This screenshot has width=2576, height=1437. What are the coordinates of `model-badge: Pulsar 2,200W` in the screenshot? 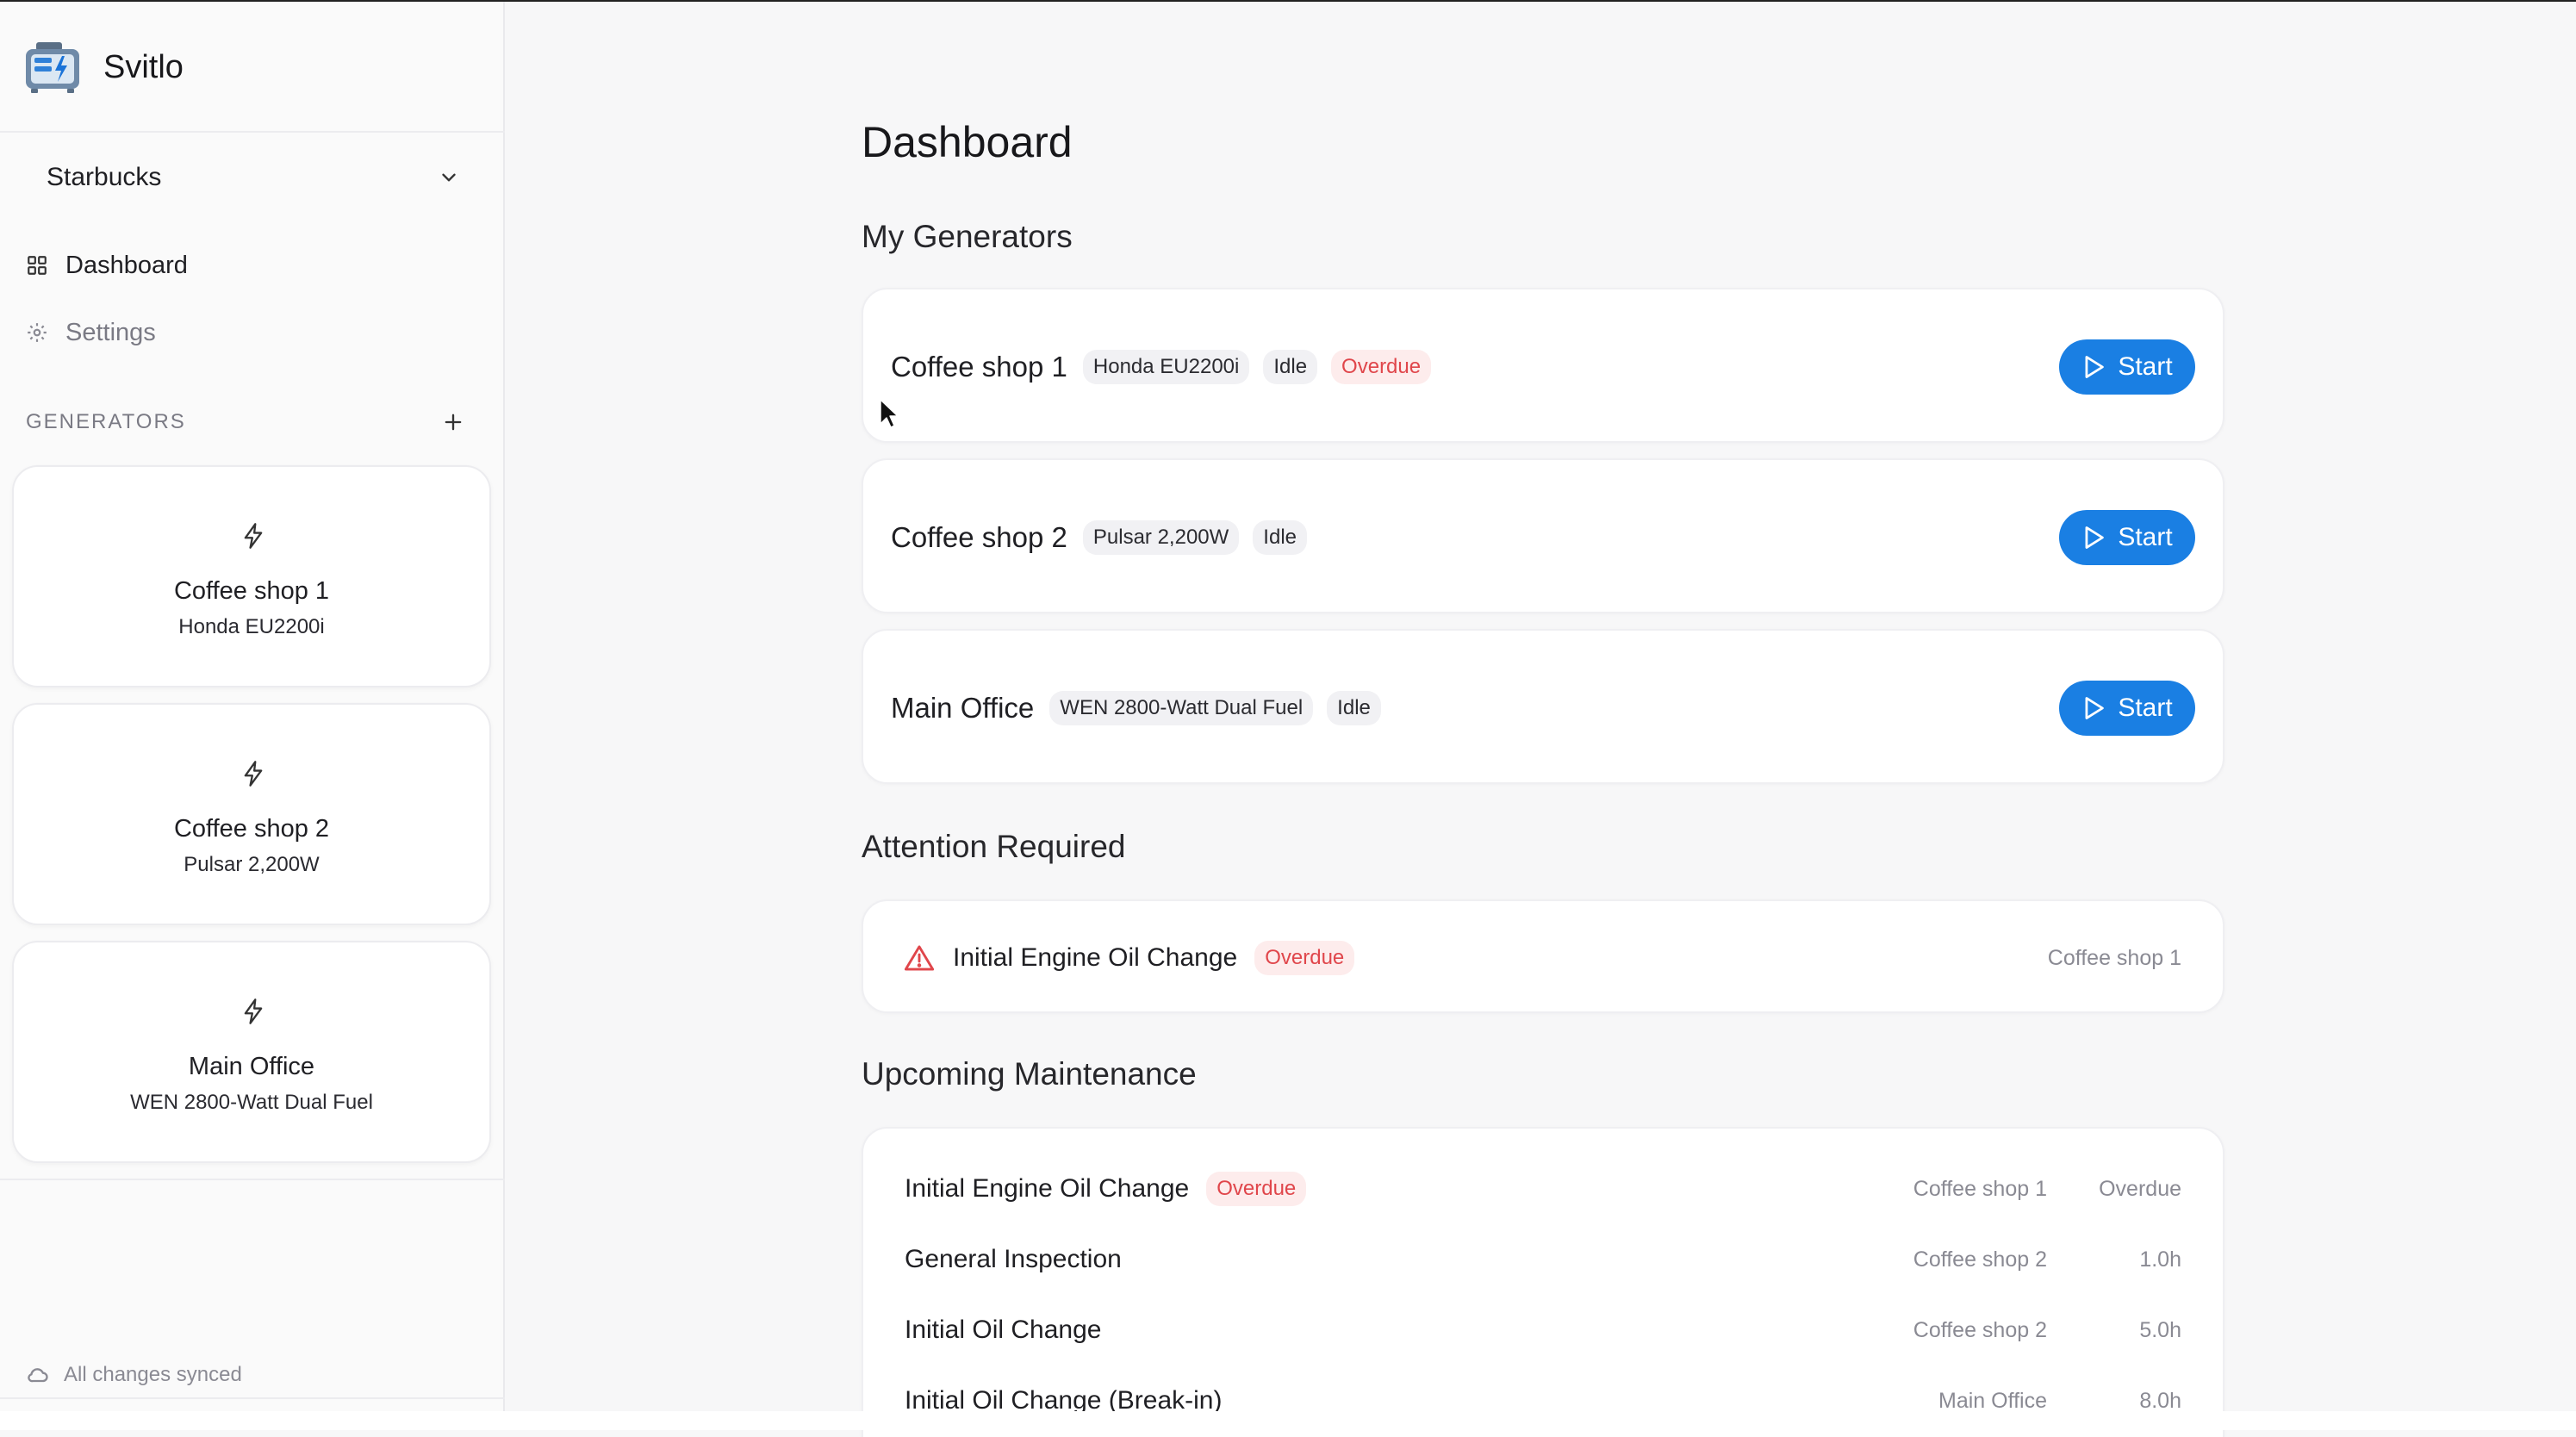 It's located at (1161, 537).